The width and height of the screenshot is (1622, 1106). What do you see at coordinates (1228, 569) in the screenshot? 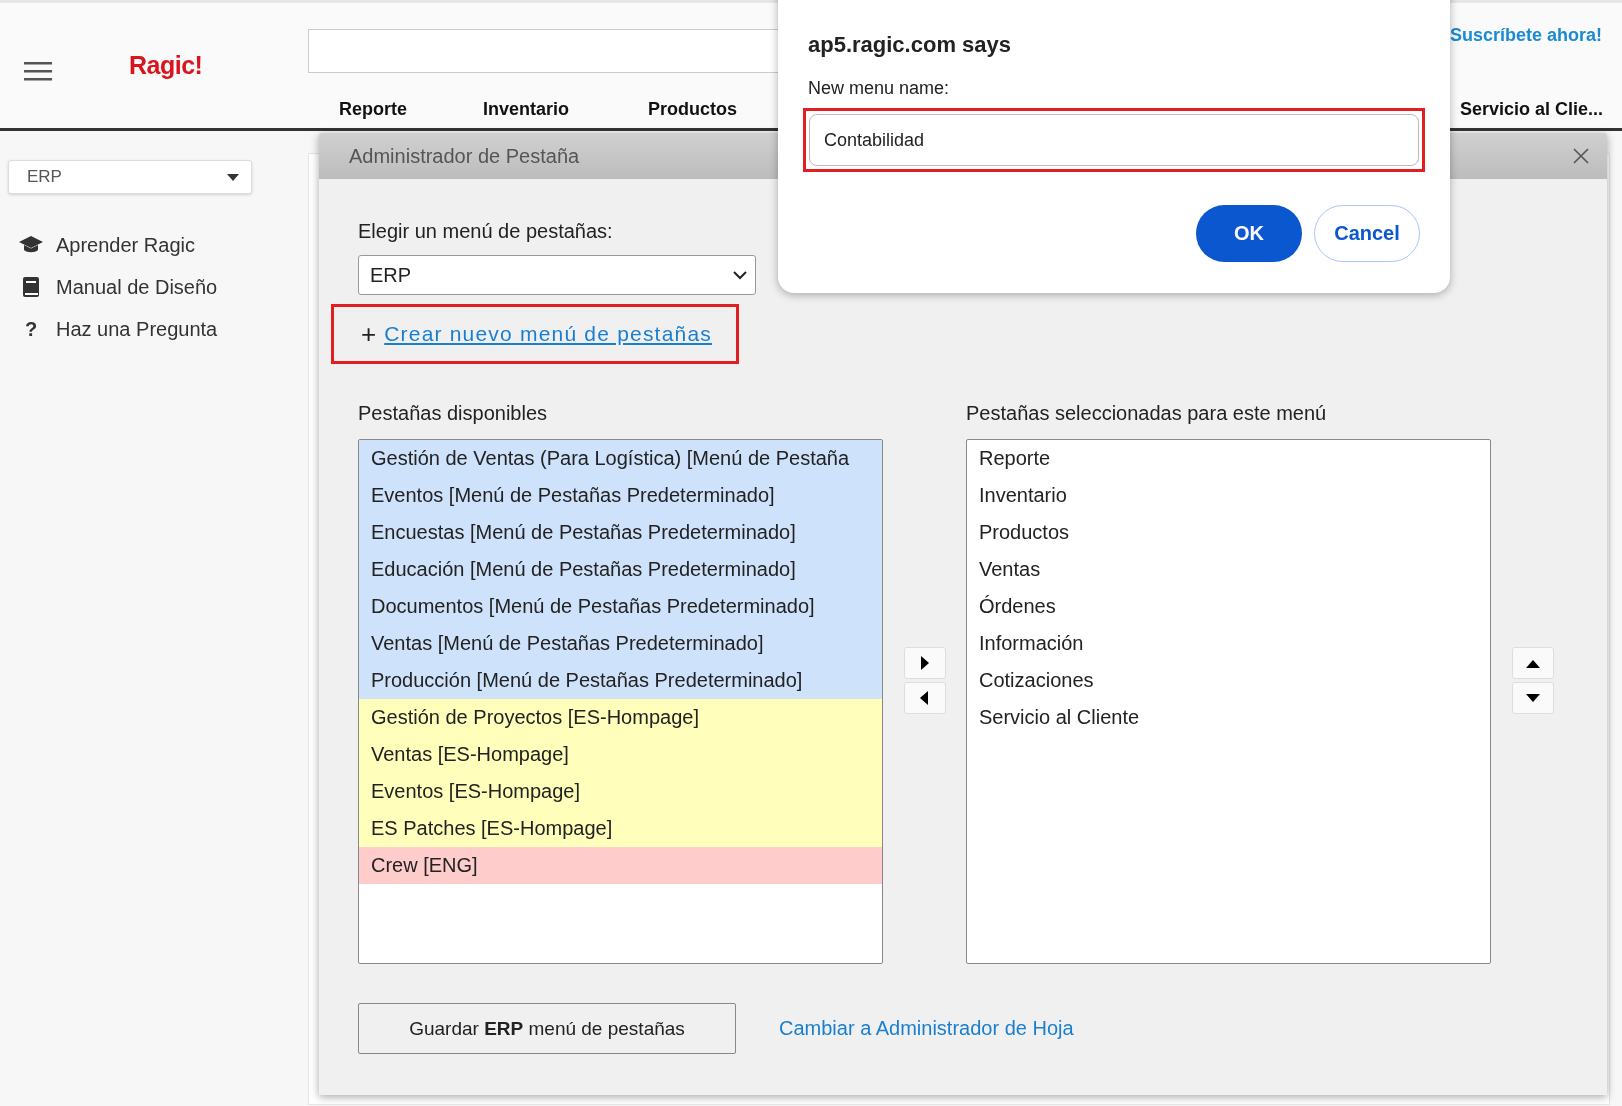
I see `list-item: Ventas` at bounding box center [1228, 569].